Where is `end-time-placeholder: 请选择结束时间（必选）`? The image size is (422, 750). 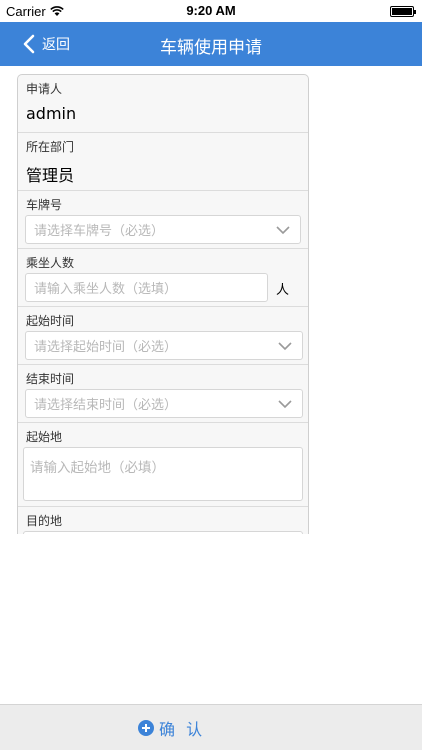 end-time-placeholder: 请选择结束时间（必选） is located at coordinates (106, 405).